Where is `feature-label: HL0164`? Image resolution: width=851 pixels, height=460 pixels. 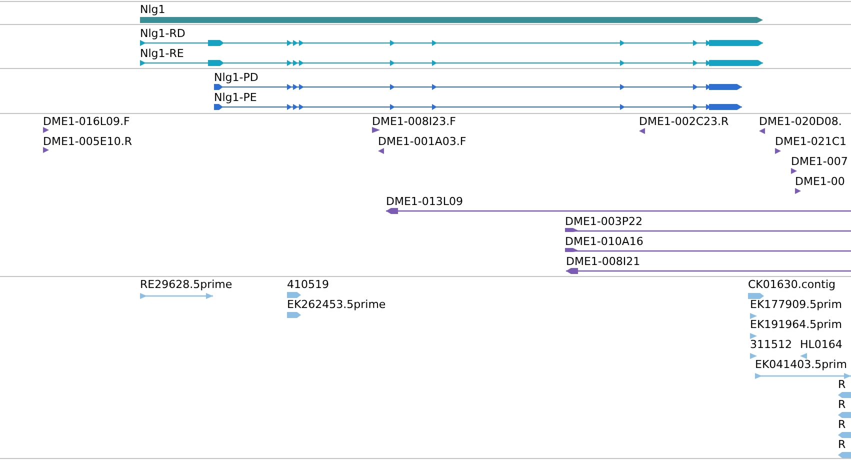 feature-label: HL0164 is located at coordinates (821, 344).